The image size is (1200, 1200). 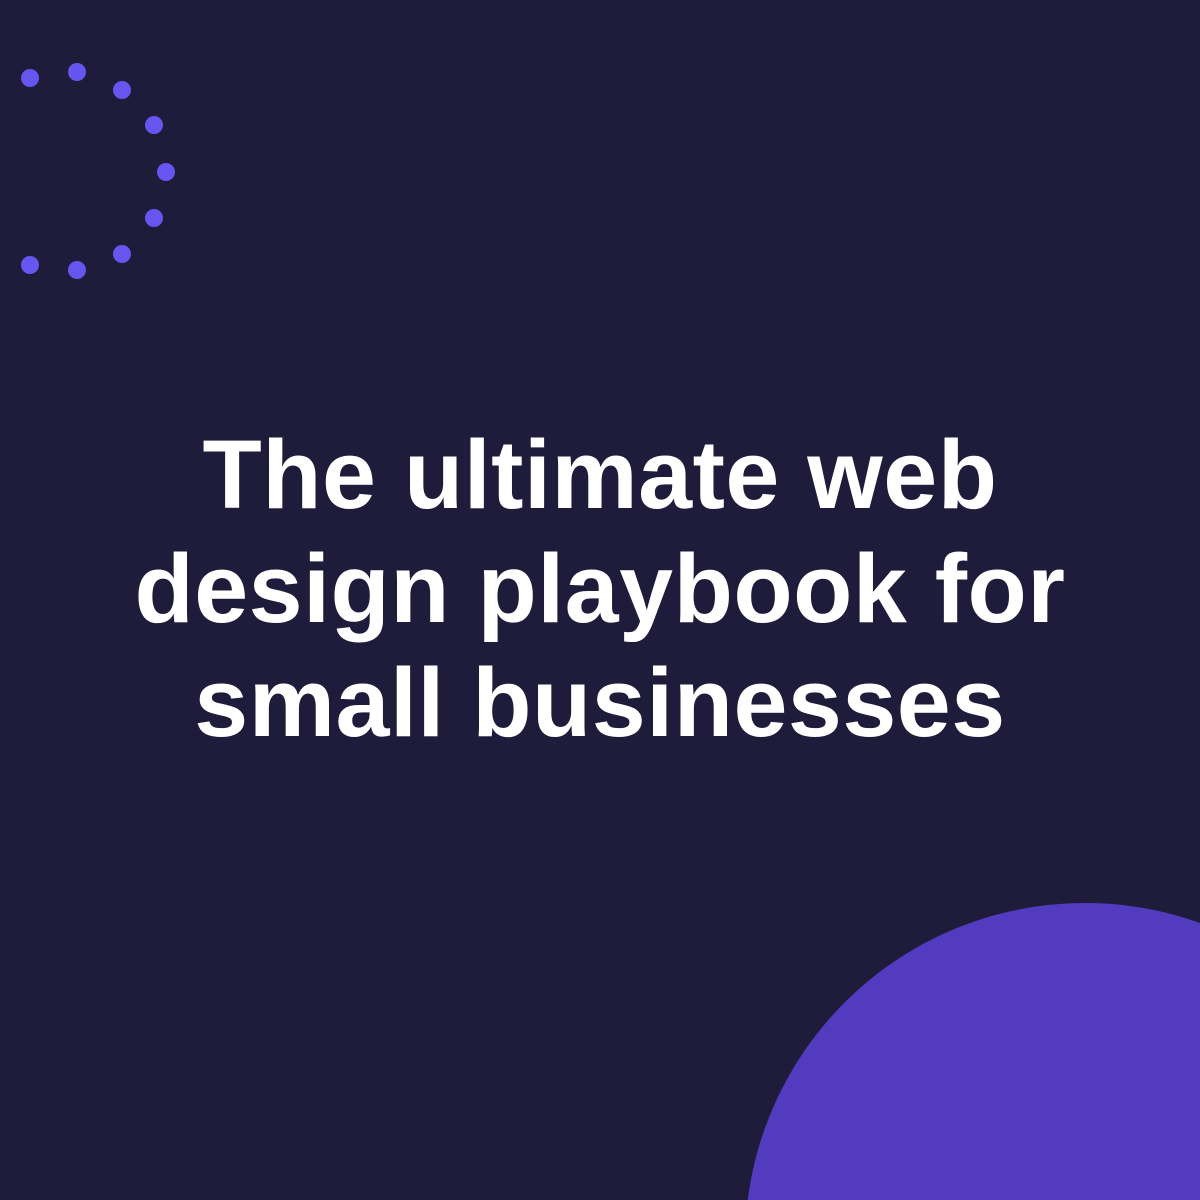 I want to click on headline-line-1: The ultimate web, so click(x=600, y=474).